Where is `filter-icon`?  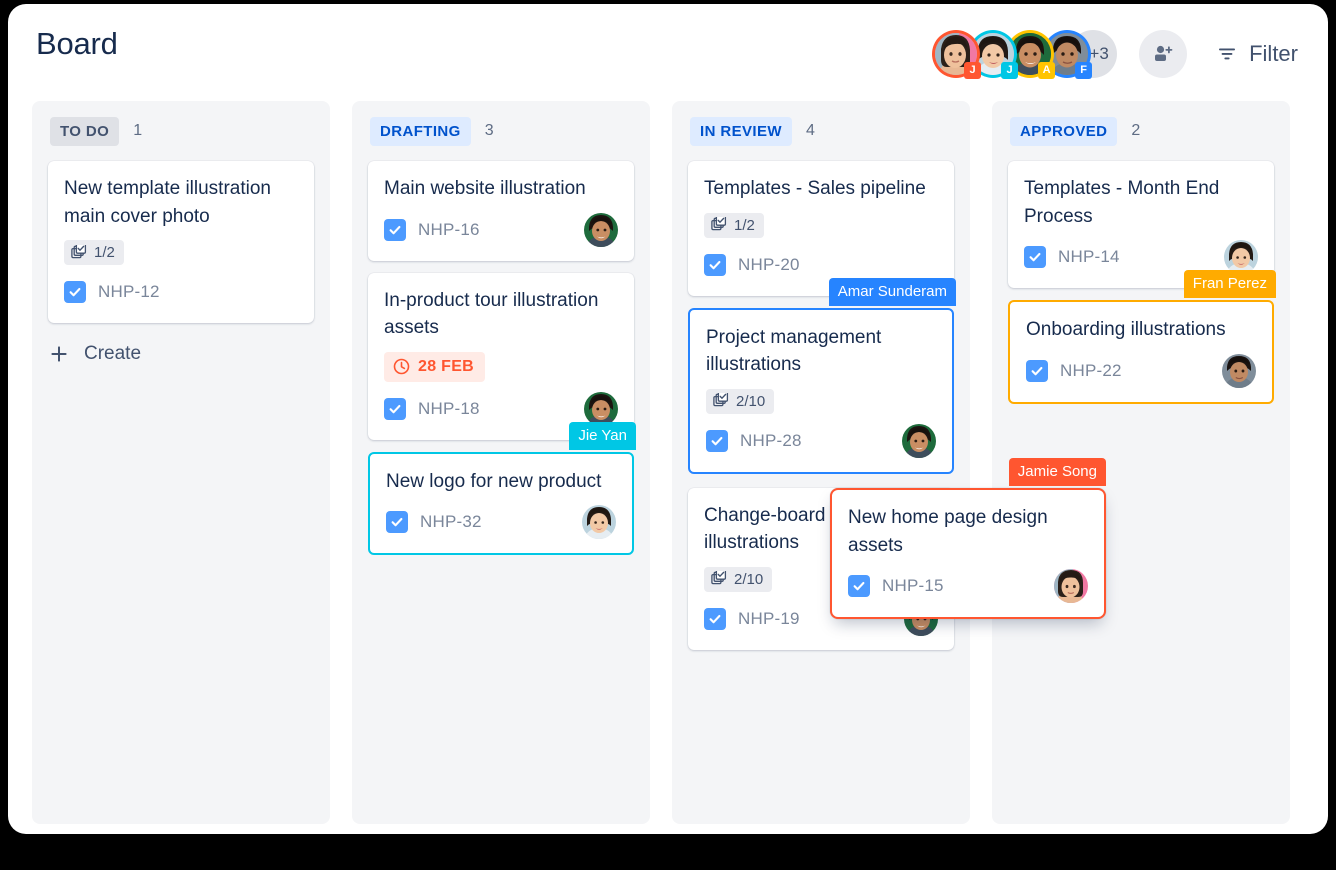
filter-icon is located at coordinates (1227, 54).